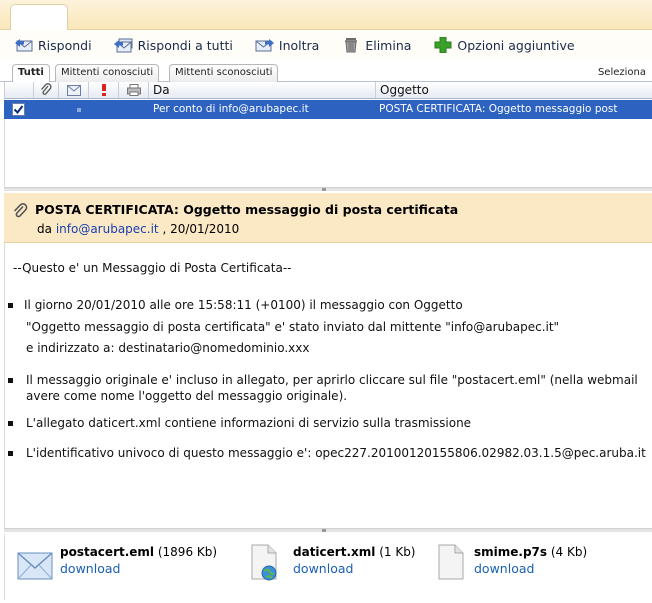 The image size is (652, 603). Describe the element at coordinates (323, 568) in the screenshot. I see `download-link-daticert: download` at that location.